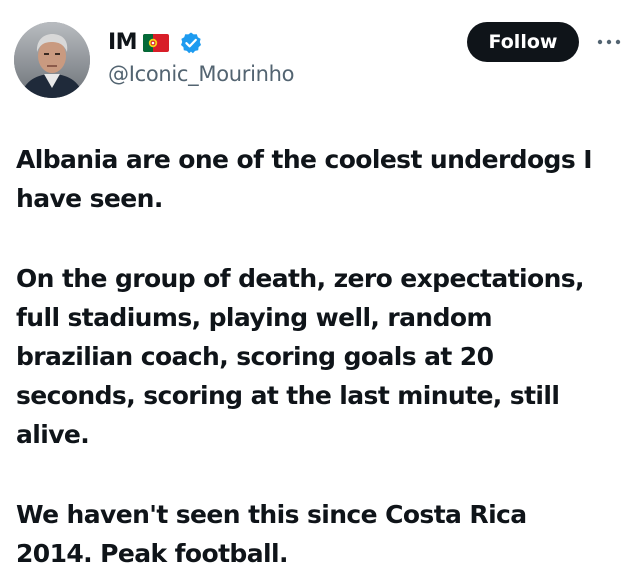 Image resolution: width=640 pixels, height=584 pixels. I want to click on tweet-text-line: We haven't seen this since Costa Rica, so click(271, 514).